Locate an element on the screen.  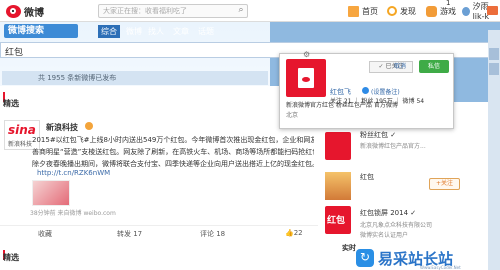
logo-text: 微博 is located at coordinates (34, 13).